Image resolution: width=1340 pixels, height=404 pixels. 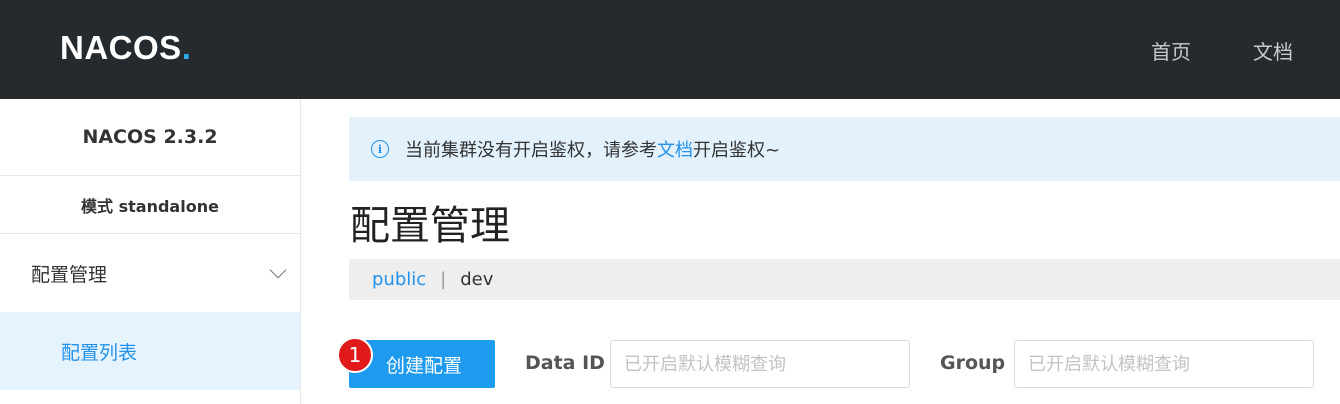 I want to click on sidebar-version: NACOS 2.3.2, so click(x=150, y=137).